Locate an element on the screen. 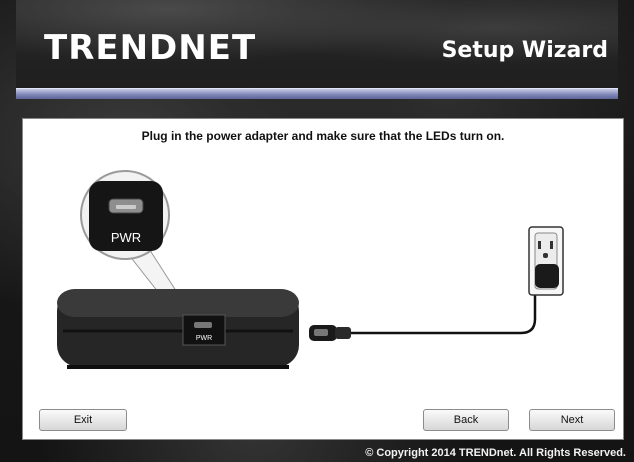 The height and width of the screenshot is (462, 634). router-device is located at coordinates (178, 329).